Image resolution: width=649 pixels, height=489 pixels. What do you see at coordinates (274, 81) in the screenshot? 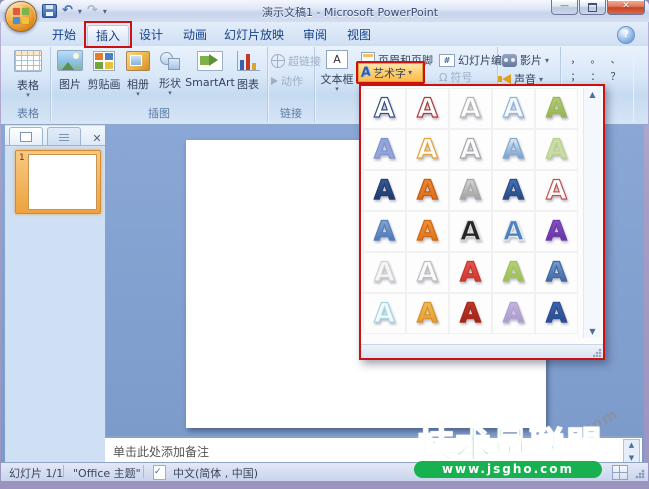
I see `action-icon` at bounding box center [274, 81].